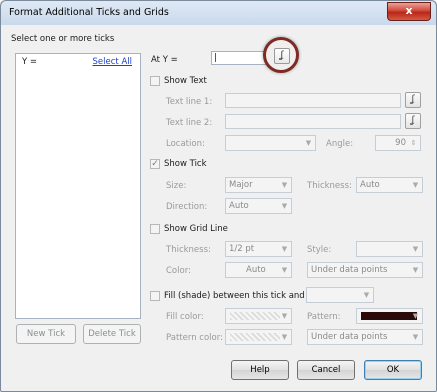 The image size is (437, 392). What do you see at coordinates (185, 144) in the screenshot?
I see `location-label: Location:` at bounding box center [185, 144].